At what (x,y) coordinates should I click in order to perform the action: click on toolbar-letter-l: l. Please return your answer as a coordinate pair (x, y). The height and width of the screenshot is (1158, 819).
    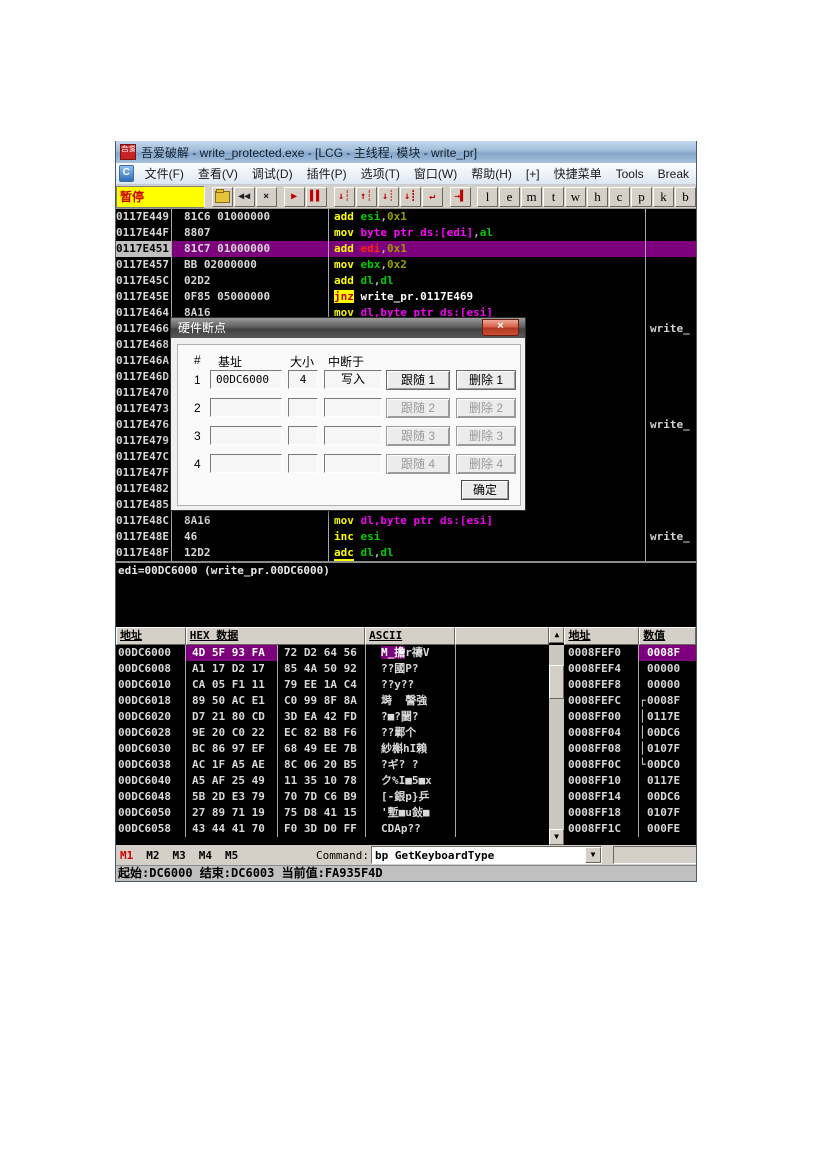
    Looking at the image, I should click on (487, 196).